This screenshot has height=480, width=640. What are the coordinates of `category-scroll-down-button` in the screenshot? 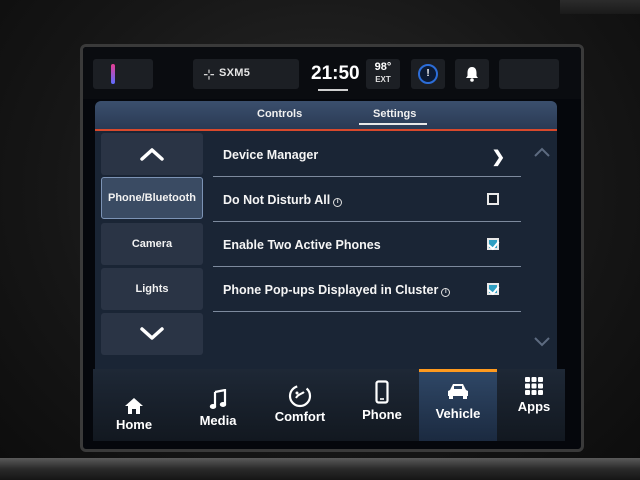 It's located at (152, 334).